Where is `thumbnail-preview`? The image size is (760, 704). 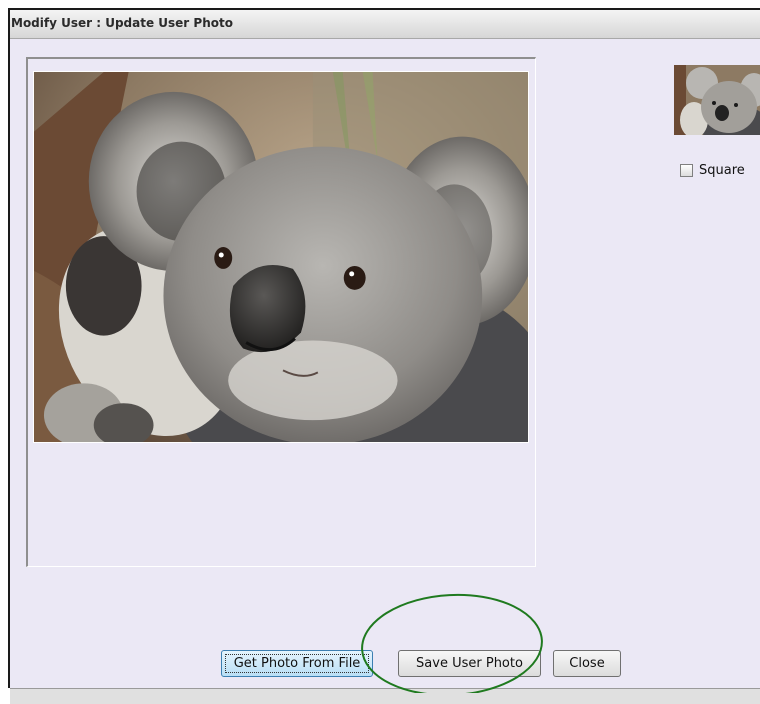 thumbnail-preview is located at coordinates (717, 100).